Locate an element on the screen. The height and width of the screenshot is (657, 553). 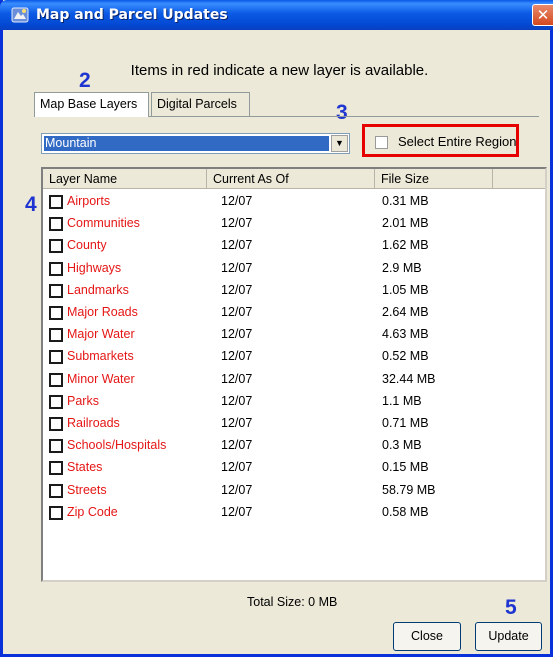
annotation-4: 4 is located at coordinates (31, 204).